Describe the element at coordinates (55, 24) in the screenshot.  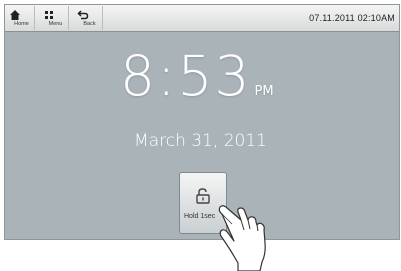
I see `menu-label: Menu` at that location.